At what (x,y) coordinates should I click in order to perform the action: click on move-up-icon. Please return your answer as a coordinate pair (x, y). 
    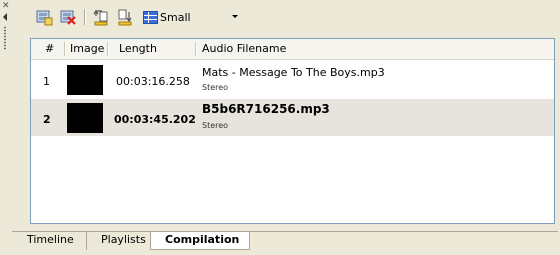
    Looking at the image, I should click on (100, 17).